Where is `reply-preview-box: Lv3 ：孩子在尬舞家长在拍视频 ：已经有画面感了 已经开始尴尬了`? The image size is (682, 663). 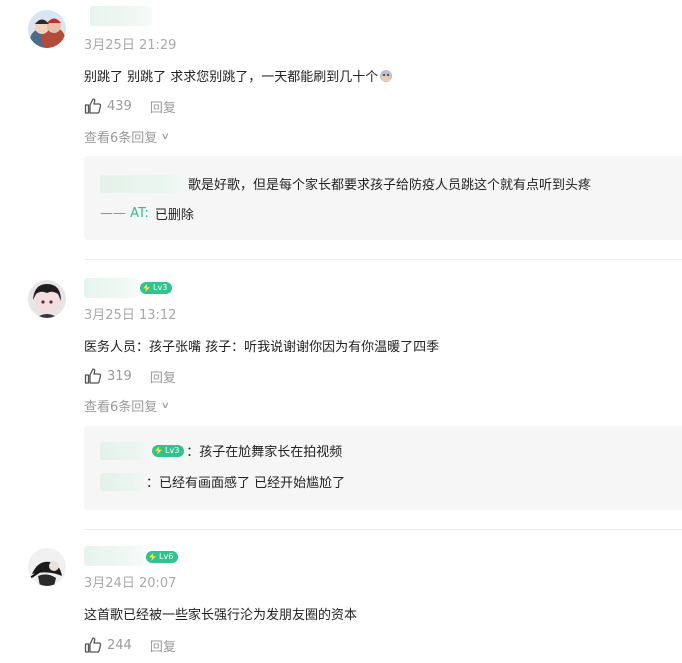 reply-preview-box: Lv3 ：孩子在尬舞家长在拍视频 ：已经有画面感了 已经开始尴尬了 is located at coordinates (383, 468).